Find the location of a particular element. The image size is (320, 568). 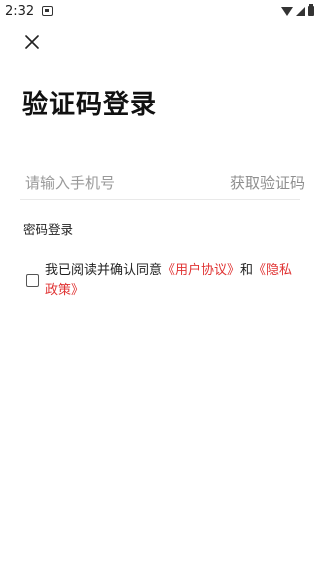

close-icon is located at coordinates (32, 42).